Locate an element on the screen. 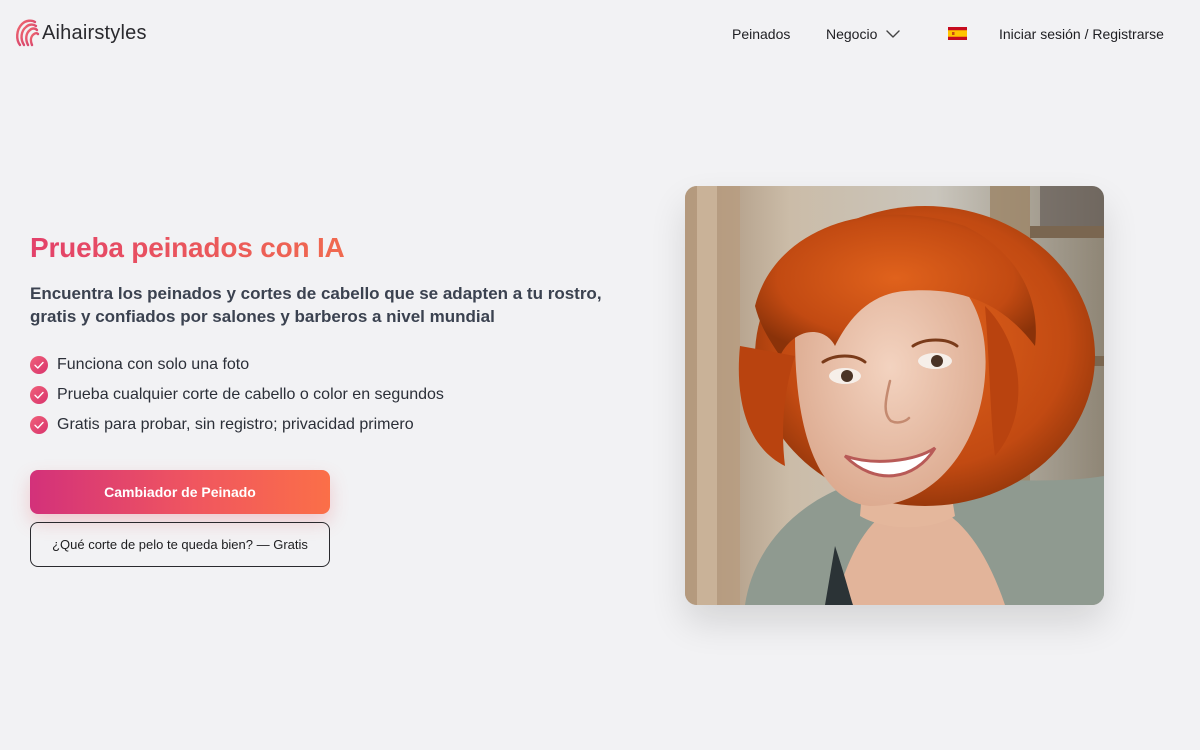 The height and width of the screenshot is (750, 1200). nav-negocio-dropdown: Negocio is located at coordinates (863, 34).